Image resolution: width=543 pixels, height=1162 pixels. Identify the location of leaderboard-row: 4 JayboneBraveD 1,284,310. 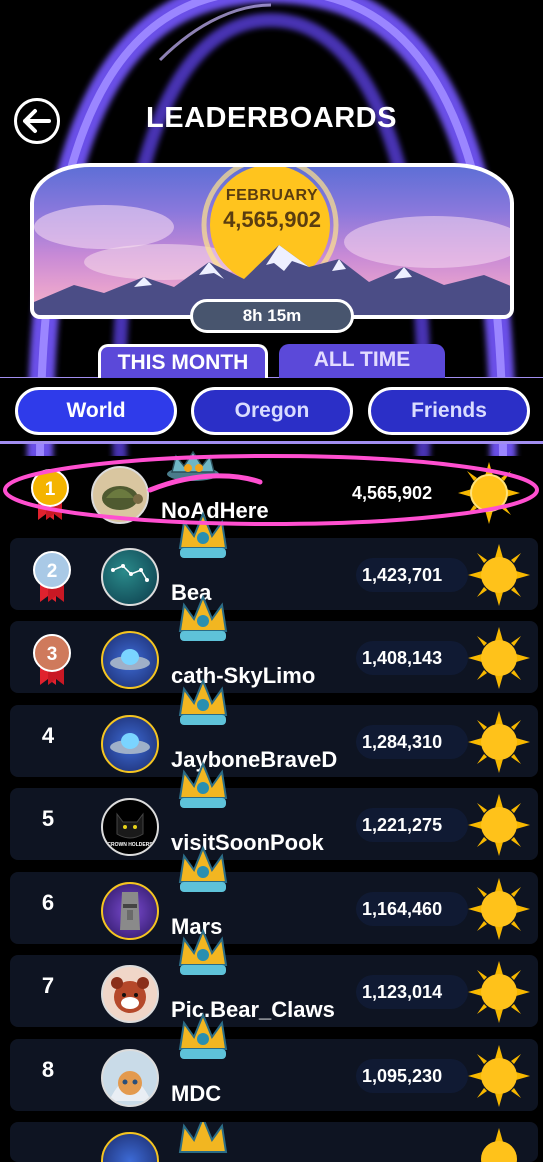
(274, 727).